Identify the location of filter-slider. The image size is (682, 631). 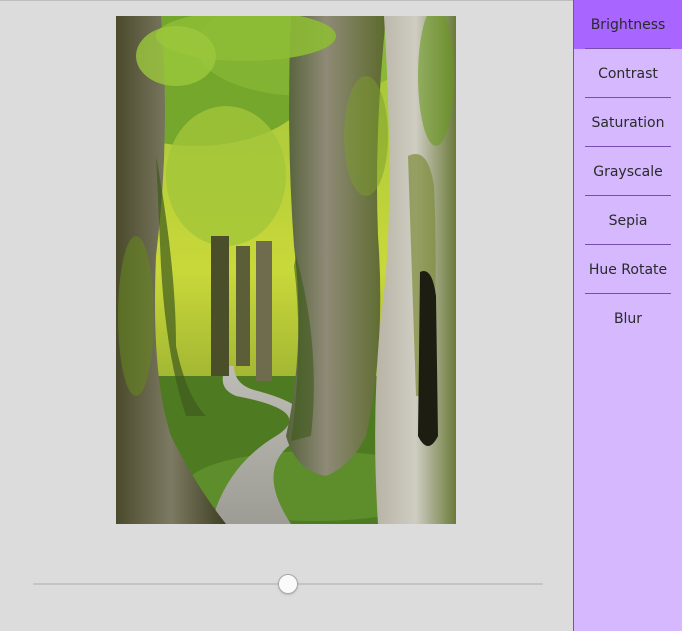
(288, 584).